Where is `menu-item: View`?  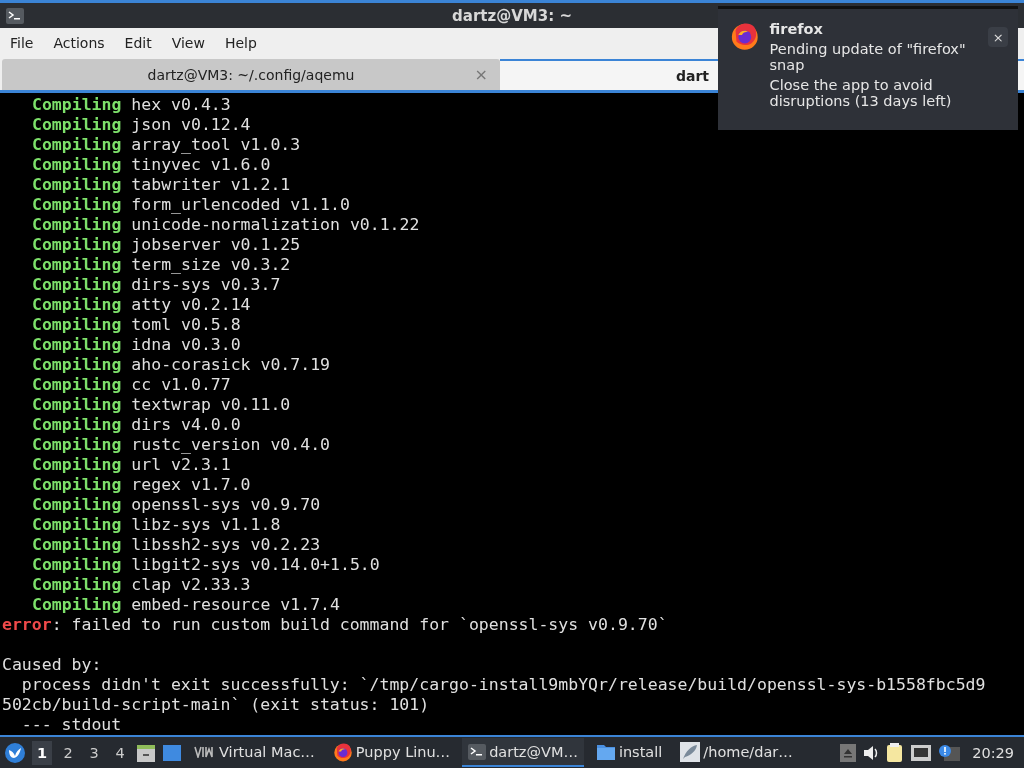 menu-item: View is located at coordinates (188, 42).